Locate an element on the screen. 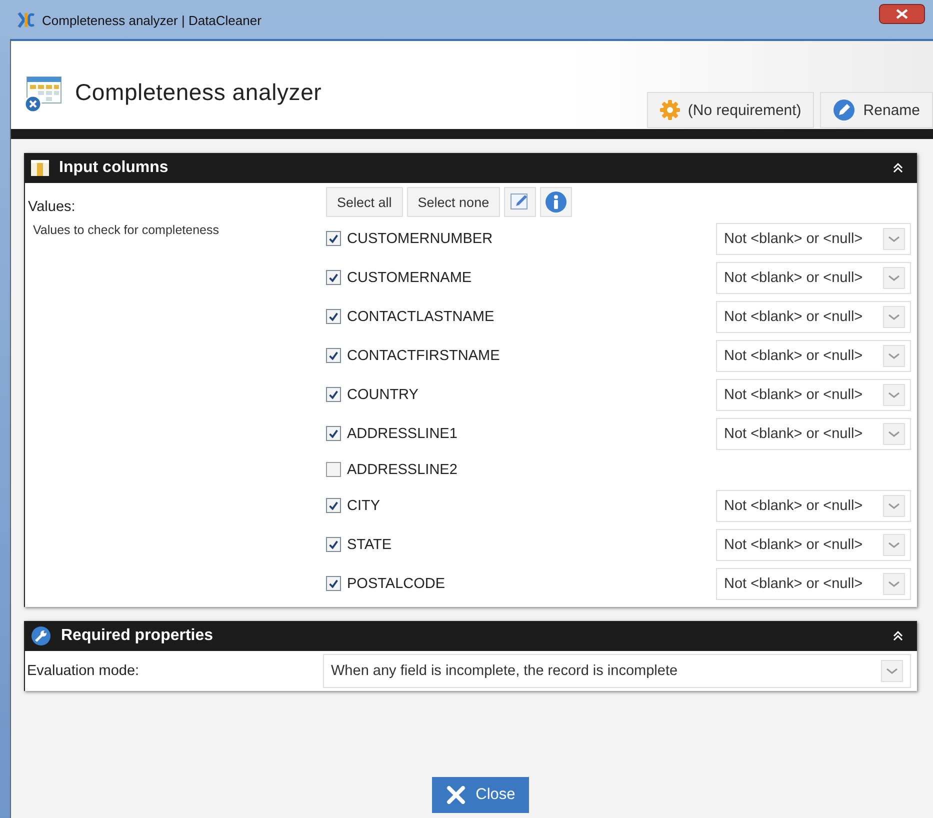 The height and width of the screenshot is (818, 933). section-header: Required properties is located at coordinates (471, 636).